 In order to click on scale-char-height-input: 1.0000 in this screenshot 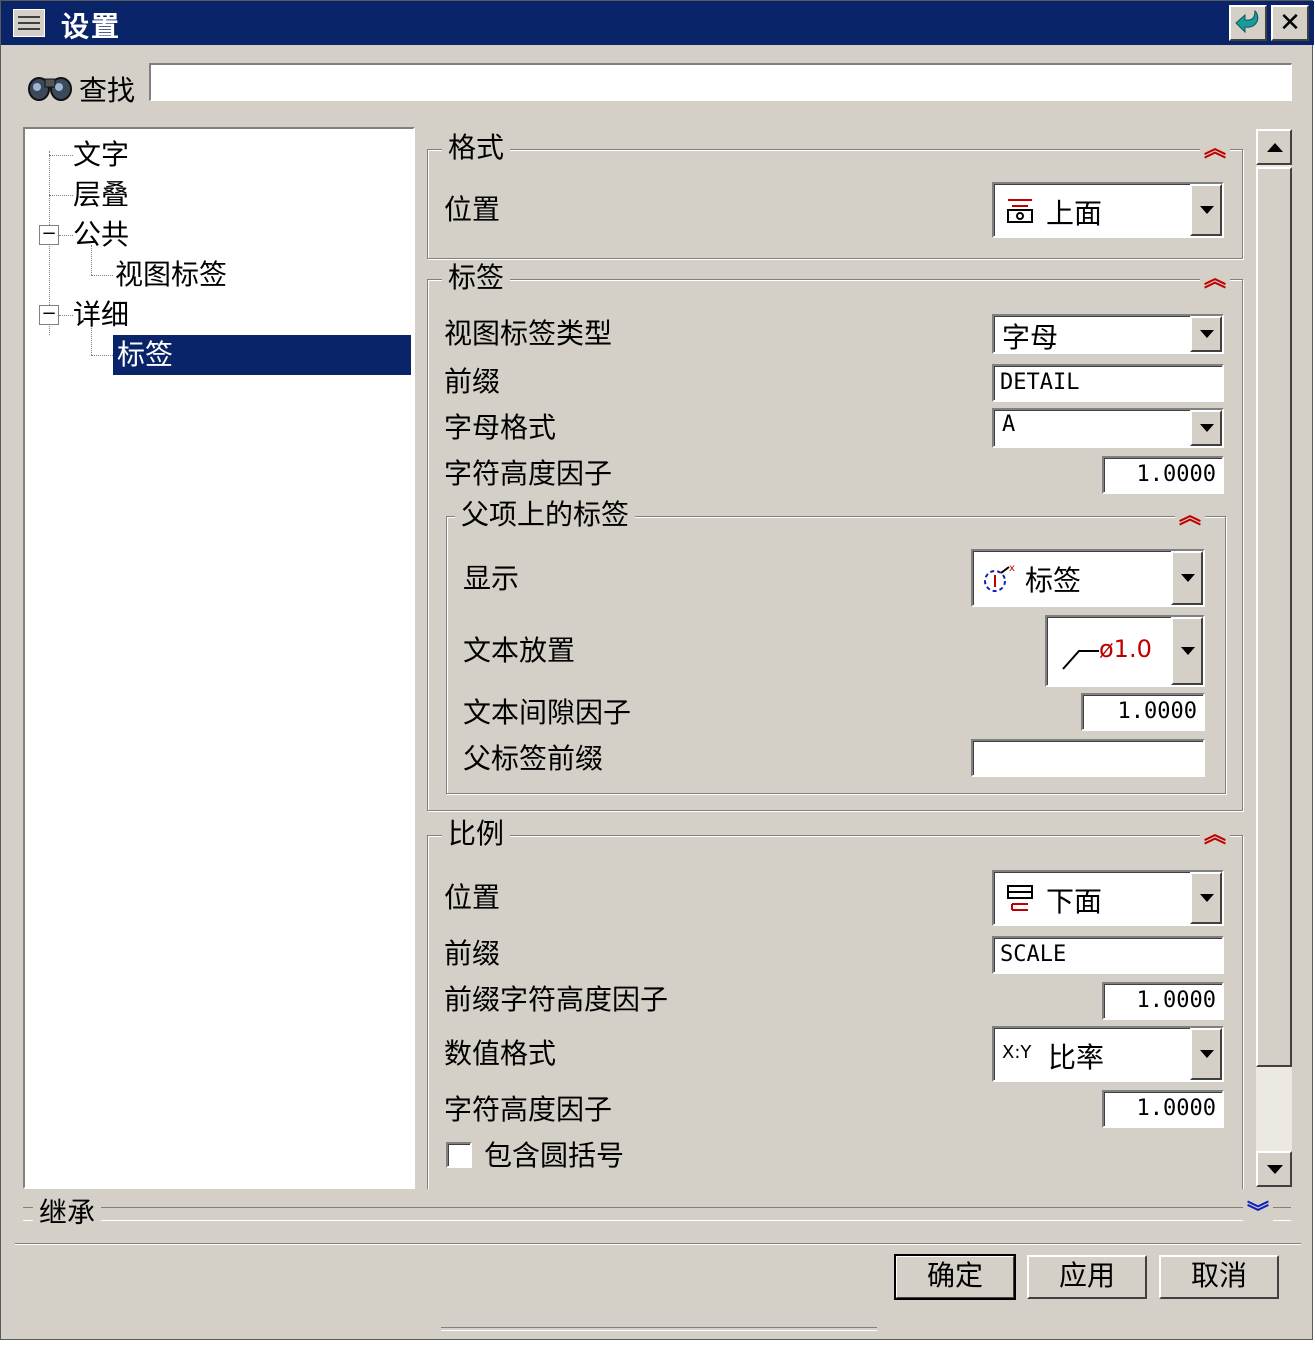, I will do `click(1163, 1109)`.